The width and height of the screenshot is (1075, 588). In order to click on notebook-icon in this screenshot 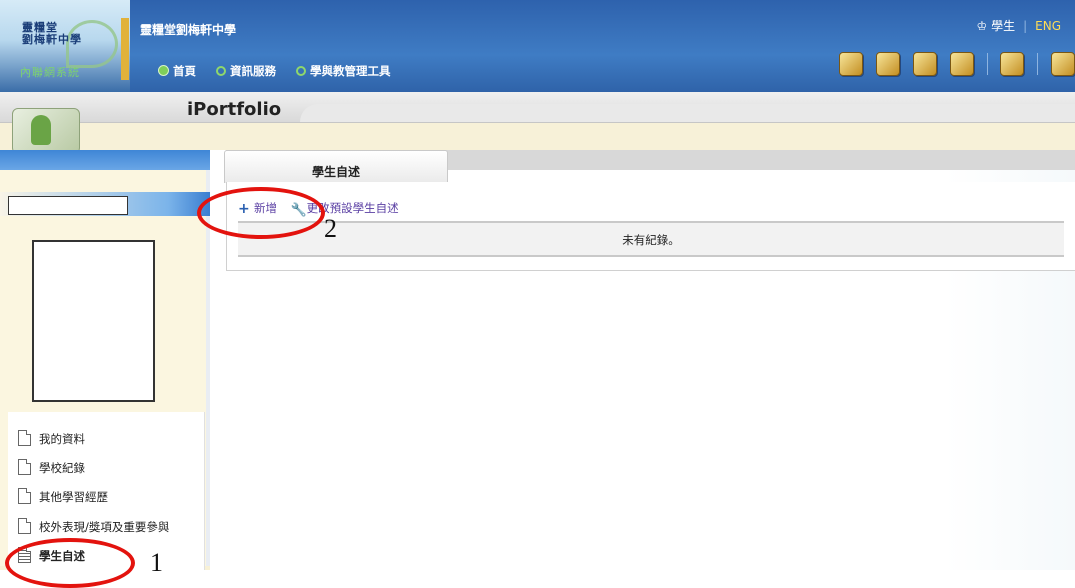, I will do `click(961, 64)`.